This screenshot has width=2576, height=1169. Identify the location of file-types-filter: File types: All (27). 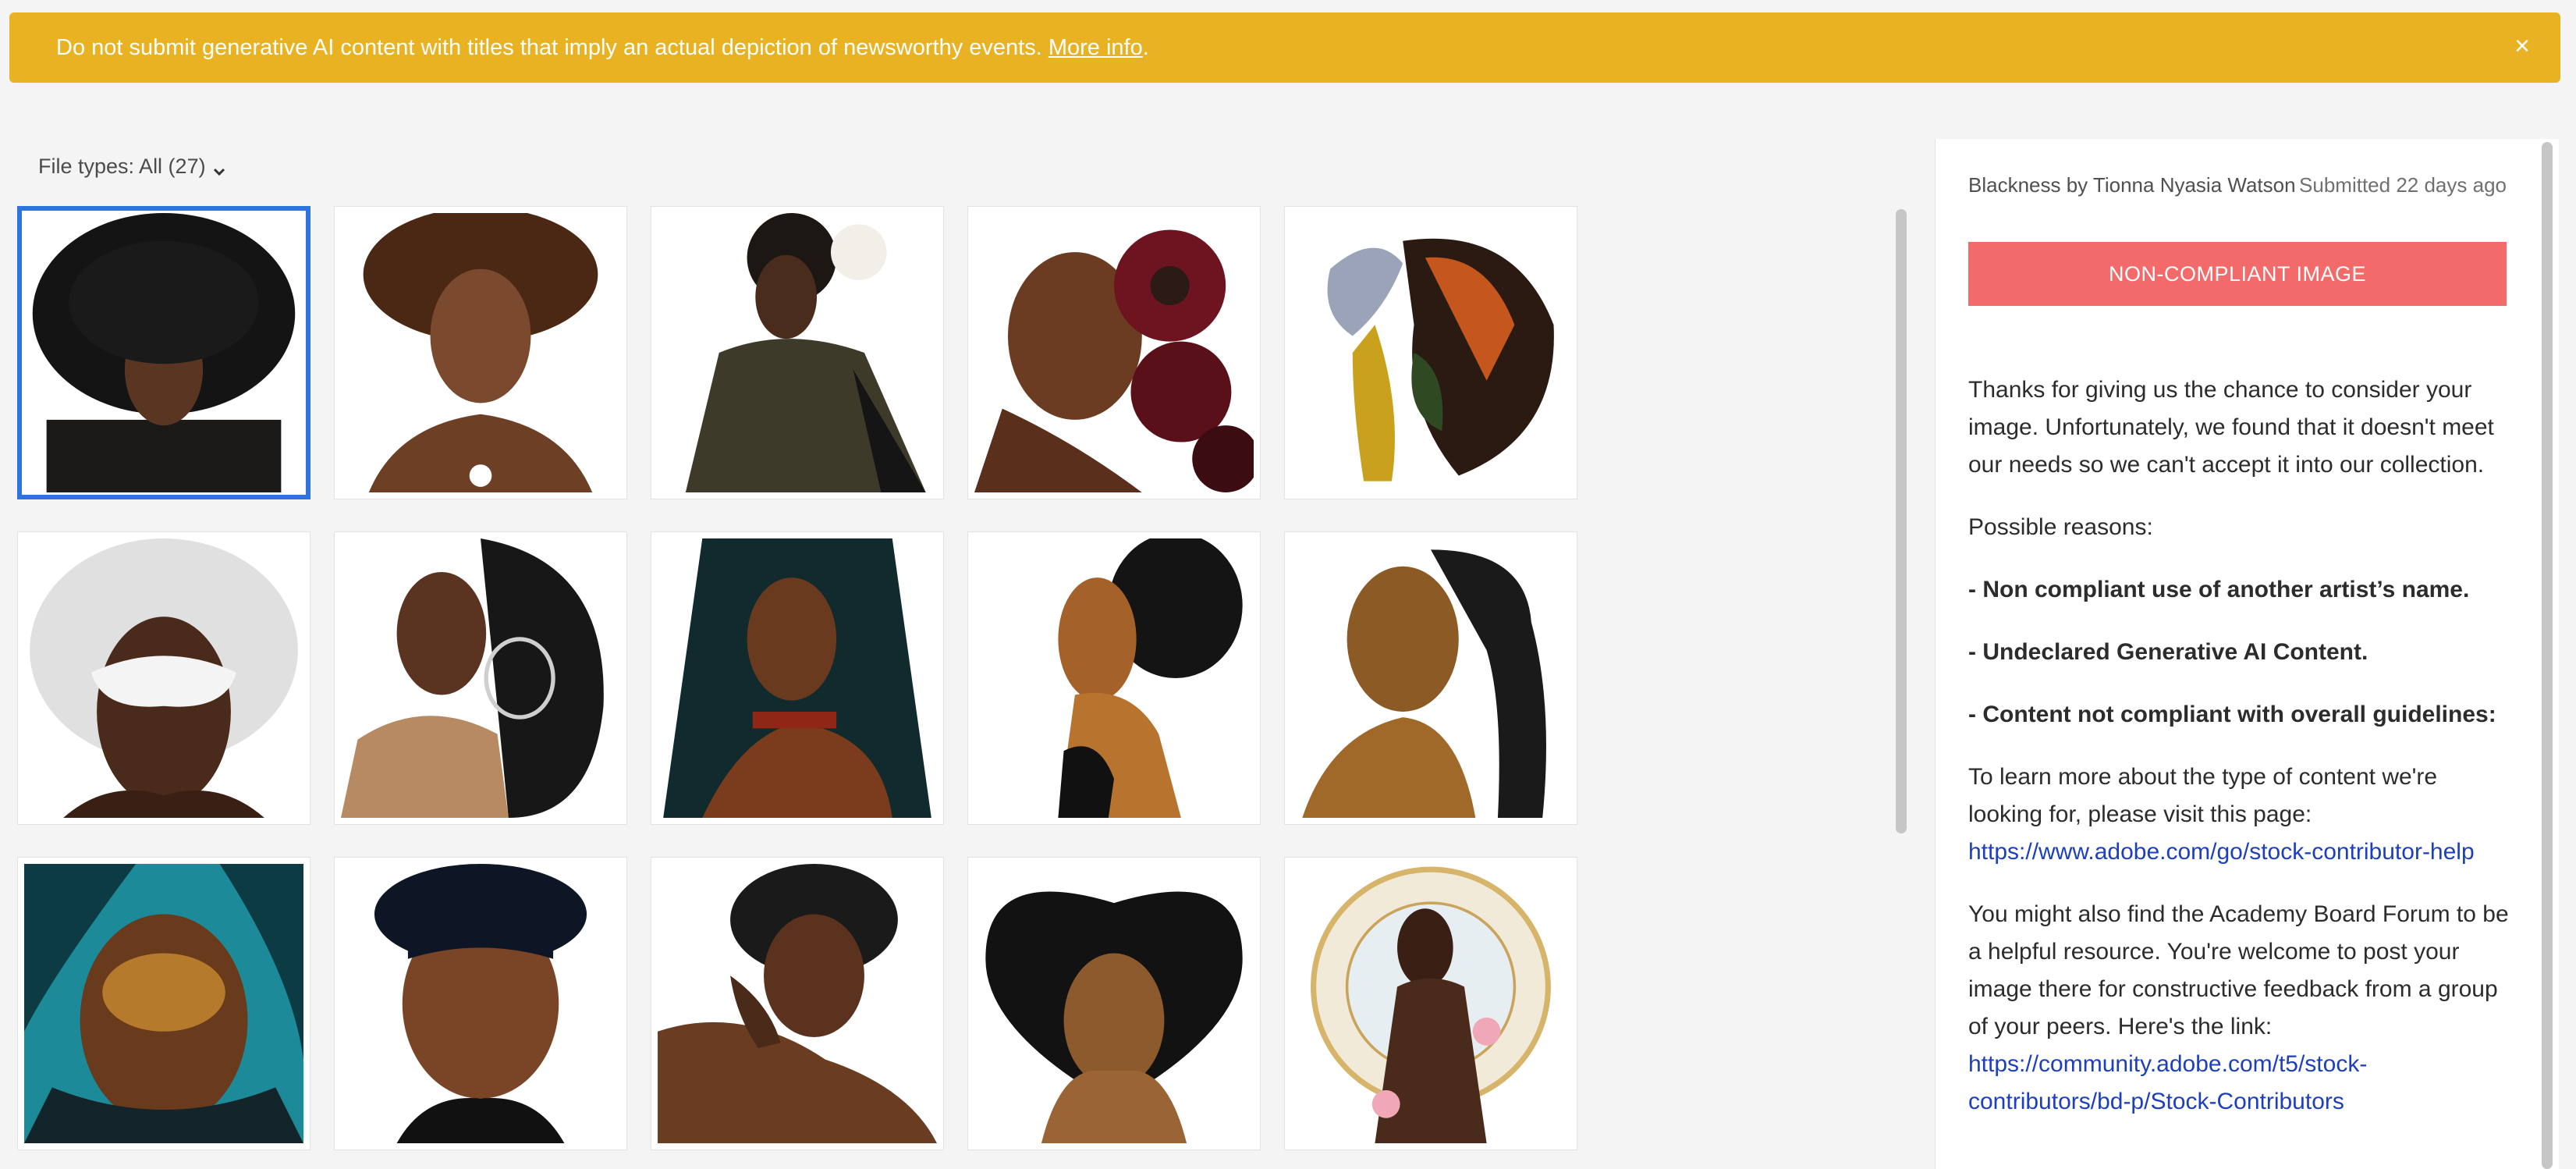
(132, 167).